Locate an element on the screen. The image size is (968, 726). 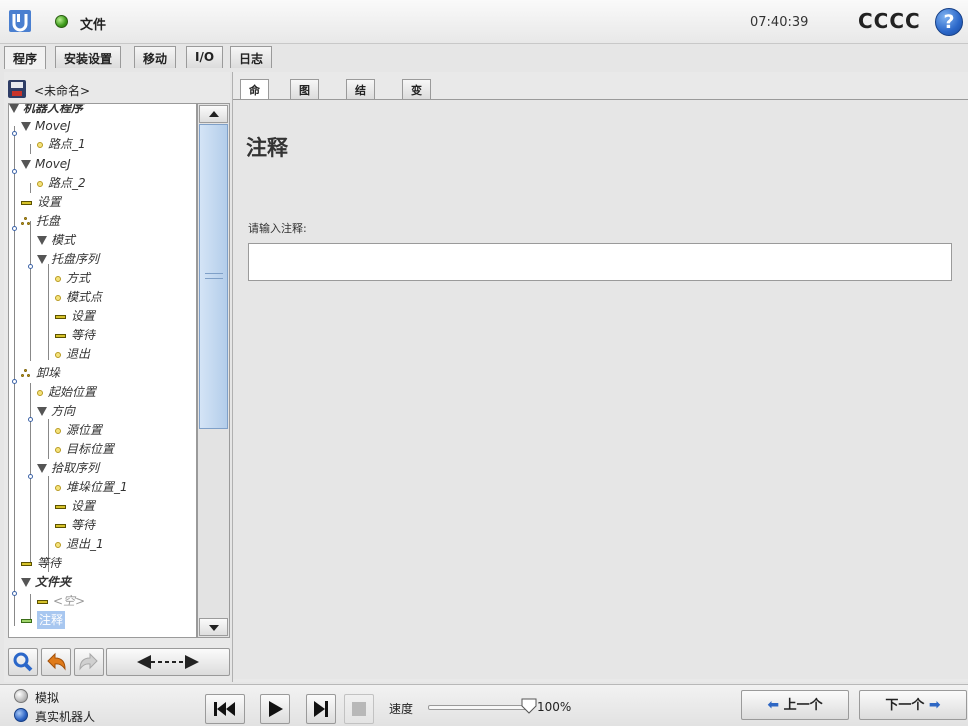
tree-node-empty: <空> is located at coordinates (61, 601).